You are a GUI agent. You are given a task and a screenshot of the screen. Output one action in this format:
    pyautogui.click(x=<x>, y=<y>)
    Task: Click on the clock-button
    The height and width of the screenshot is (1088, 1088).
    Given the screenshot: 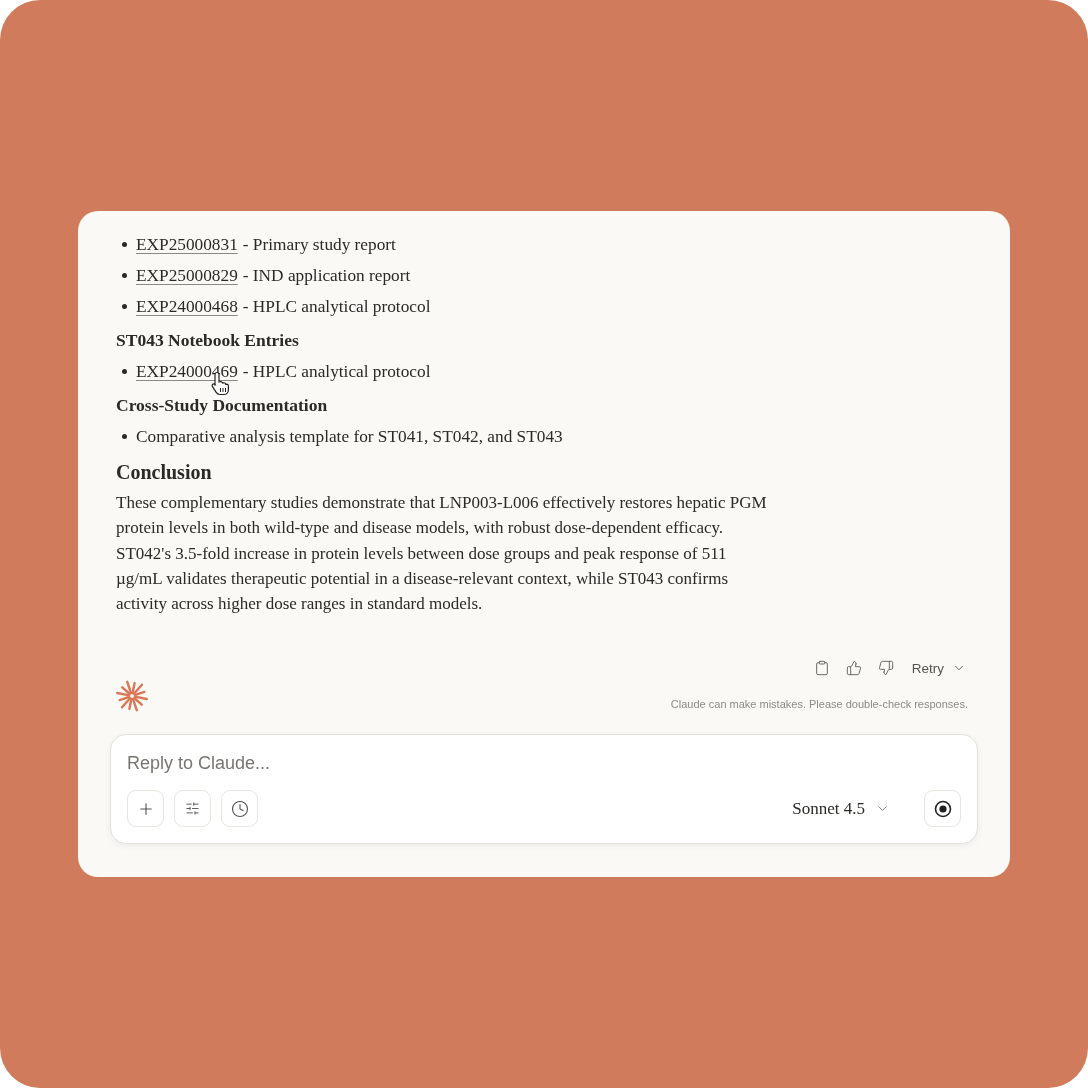 What is the action you would take?
    pyautogui.click(x=239, y=808)
    